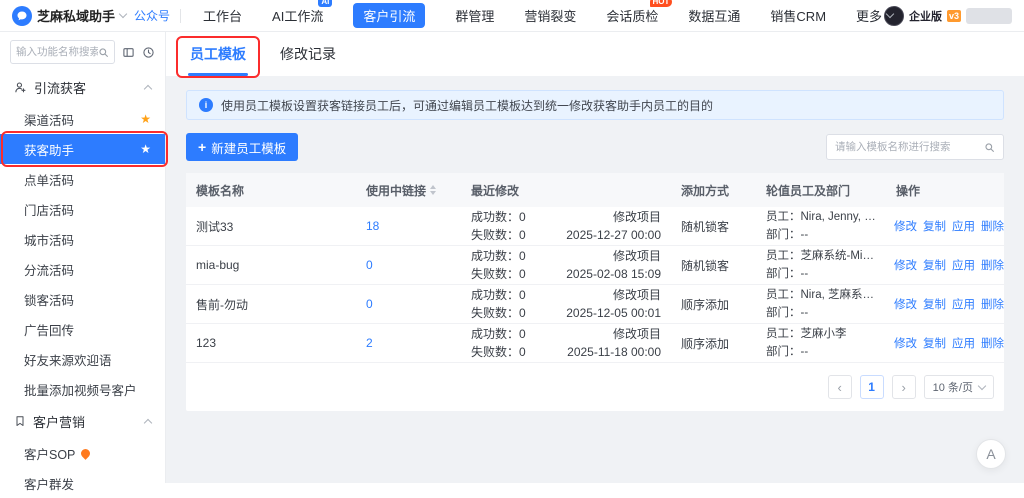 Image resolution: width=1024 pixels, height=498 pixels. Describe the element at coordinates (249, 148) in the screenshot. I see `create-template-label: 新建员工模板` at that location.